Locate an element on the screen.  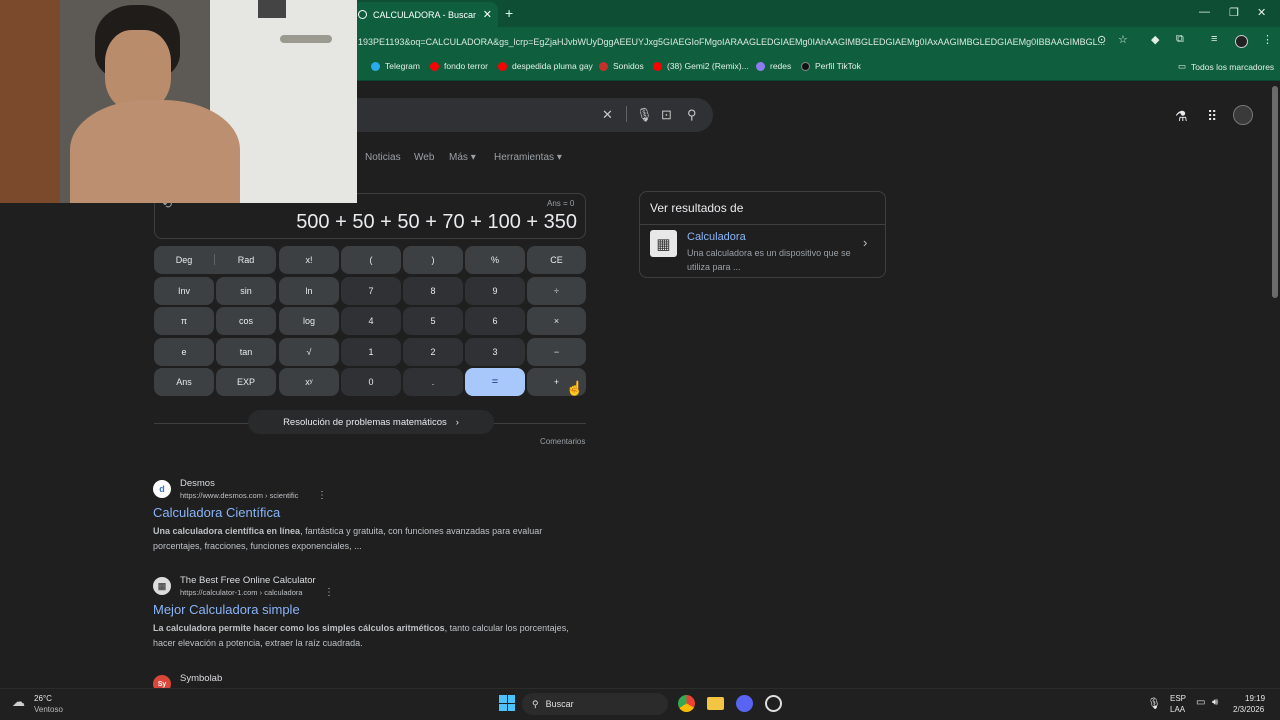
key-clear-entry: CE is located at coordinates (556, 260).